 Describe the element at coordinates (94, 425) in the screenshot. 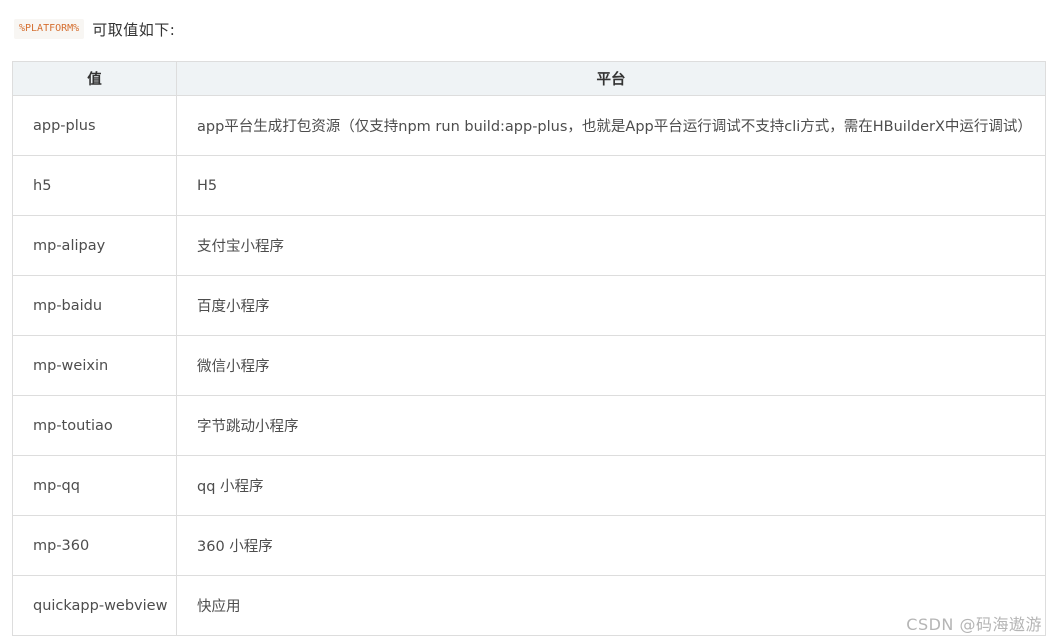

I see `cell-value: mp-toutiao` at that location.